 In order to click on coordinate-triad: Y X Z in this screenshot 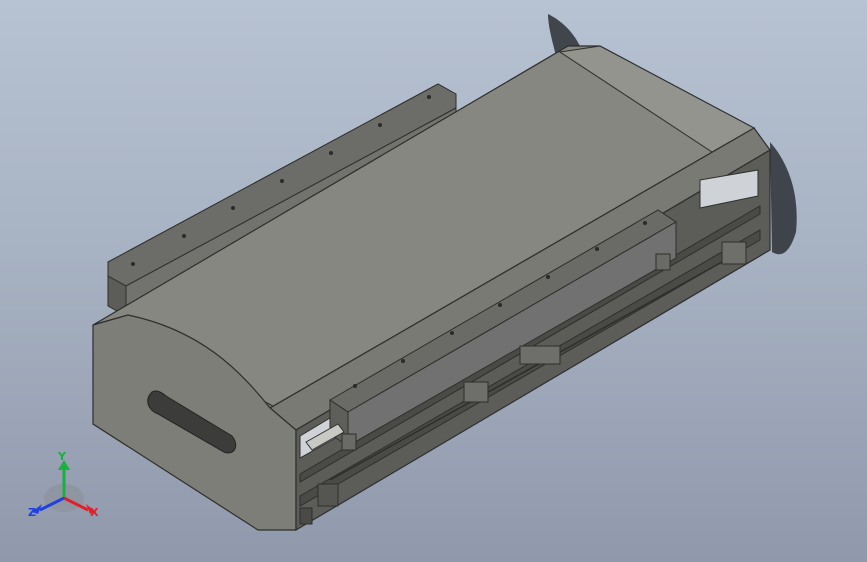, I will do `click(63, 484)`.